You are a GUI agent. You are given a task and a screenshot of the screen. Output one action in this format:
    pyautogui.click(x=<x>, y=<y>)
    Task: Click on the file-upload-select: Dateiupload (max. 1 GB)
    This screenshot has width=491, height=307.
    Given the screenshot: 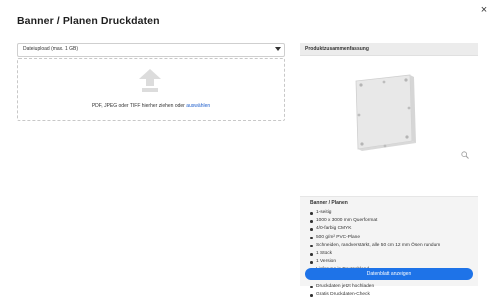 What is the action you would take?
    pyautogui.click(x=151, y=50)
    